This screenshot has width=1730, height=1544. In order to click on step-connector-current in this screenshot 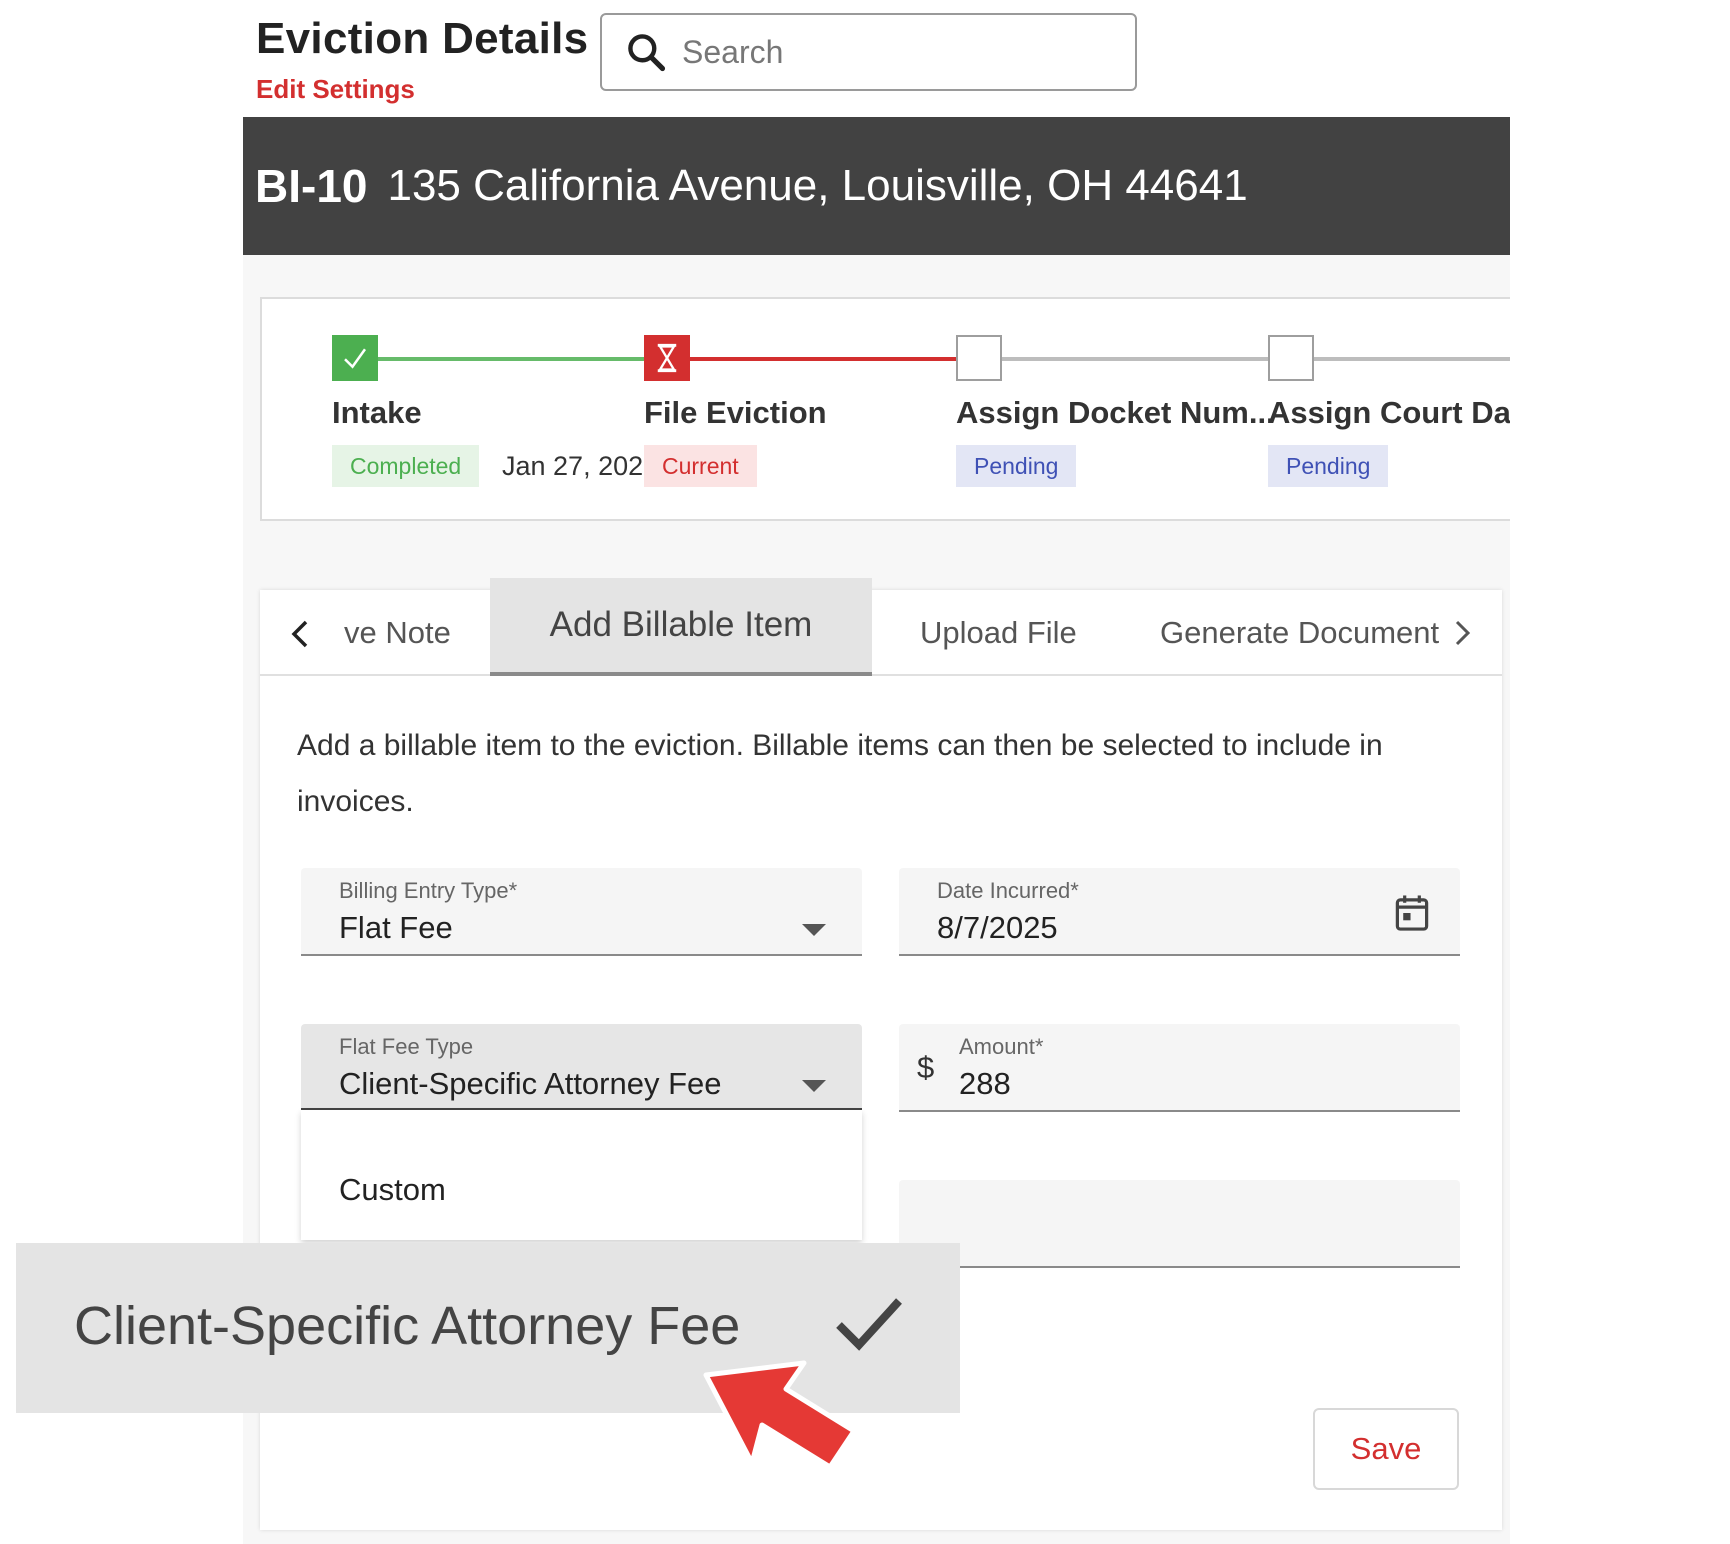, I will do `click(825, 359)`.